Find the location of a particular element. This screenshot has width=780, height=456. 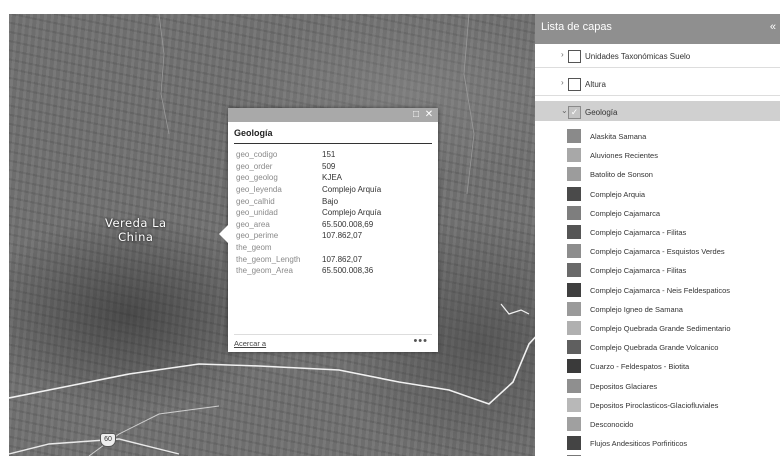

legend-label: Desconocido is located at coordinates (612, 424).